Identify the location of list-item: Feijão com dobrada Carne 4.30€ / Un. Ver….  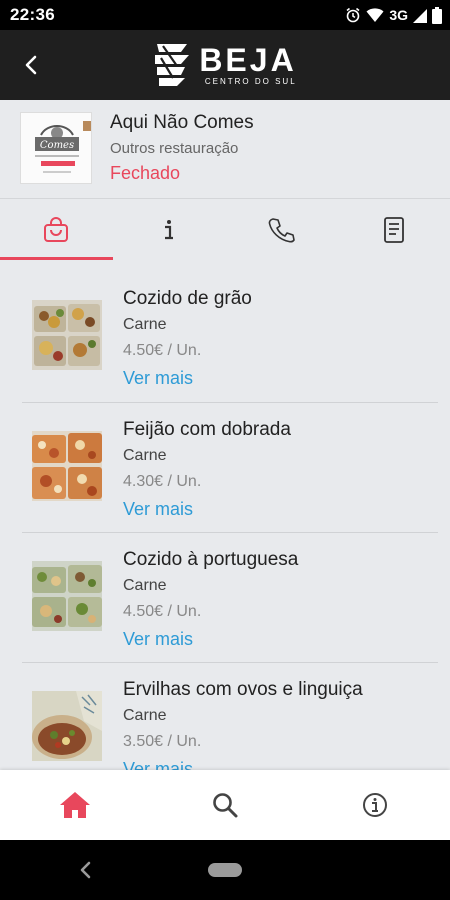
(230, 467).